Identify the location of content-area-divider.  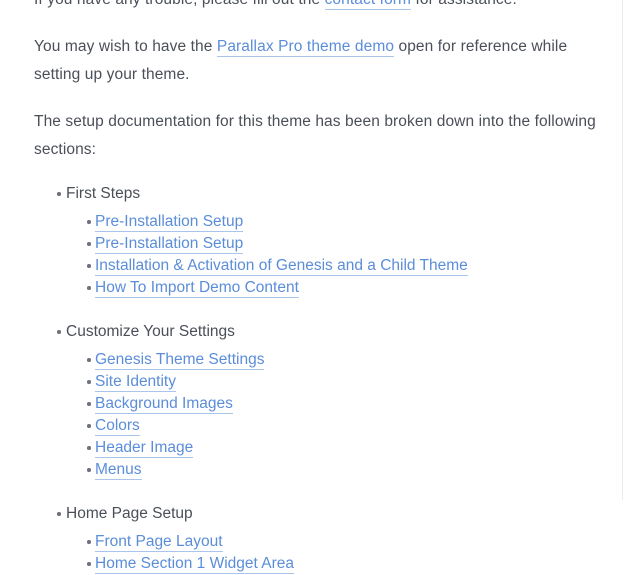
(622, 250).